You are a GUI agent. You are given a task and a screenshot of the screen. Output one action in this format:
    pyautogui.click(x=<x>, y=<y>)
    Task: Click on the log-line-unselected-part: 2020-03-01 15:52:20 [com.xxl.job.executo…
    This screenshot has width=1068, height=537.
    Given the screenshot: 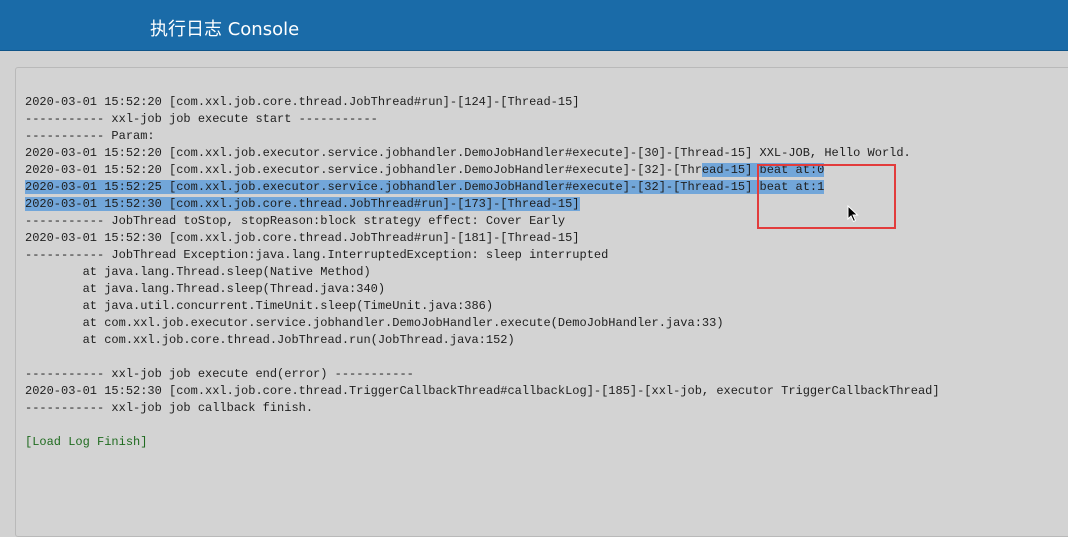 What is the action you would take?
    pyautogui.click(x=363, y=170)
    